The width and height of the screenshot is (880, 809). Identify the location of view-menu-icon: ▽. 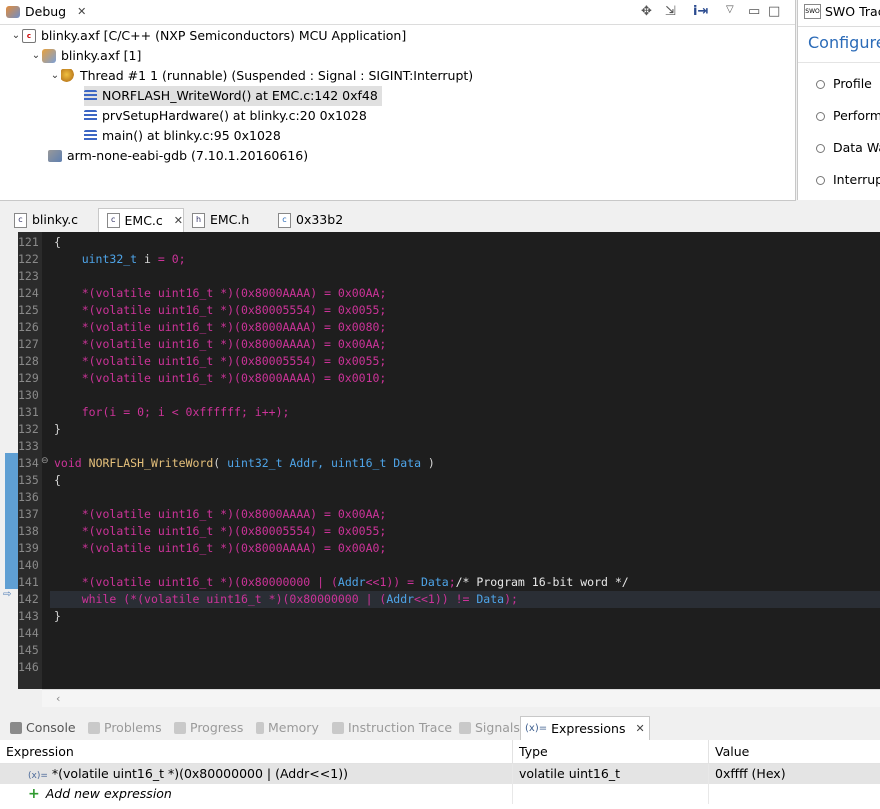
(730, 9).